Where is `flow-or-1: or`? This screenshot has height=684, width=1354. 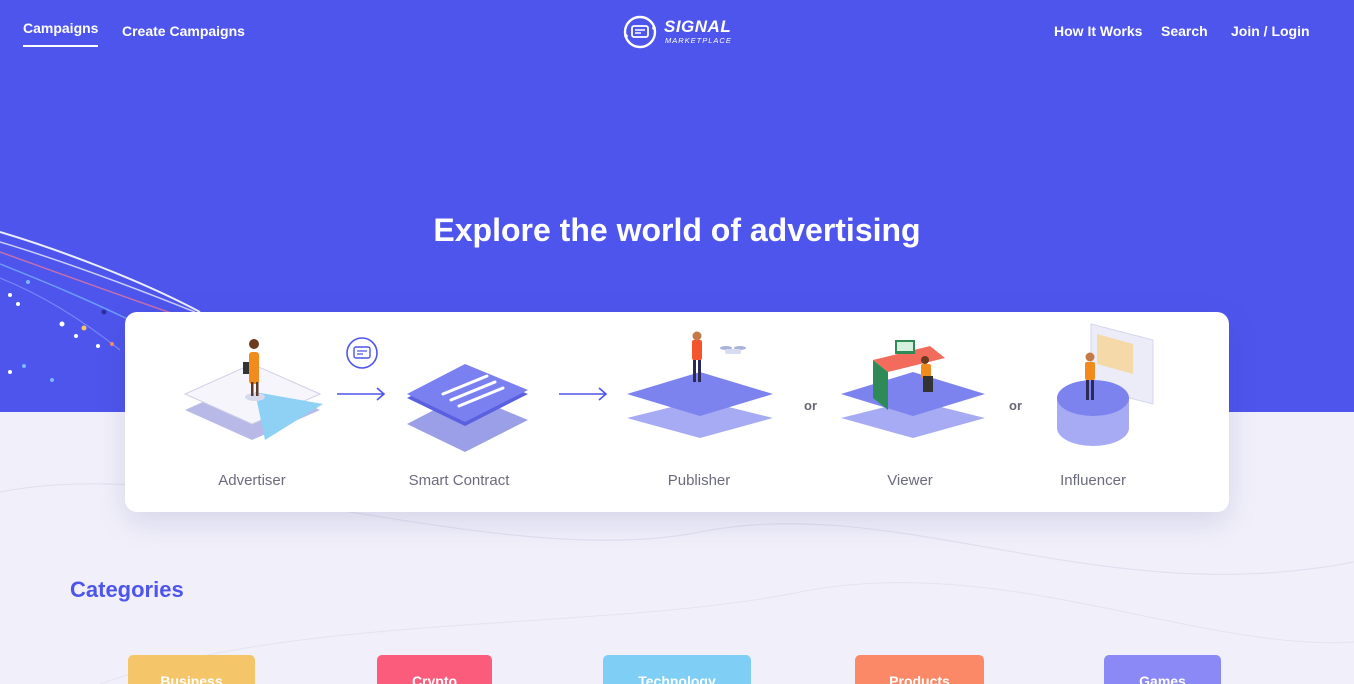
flow-or-1: or is located at coordinates (810, 405).